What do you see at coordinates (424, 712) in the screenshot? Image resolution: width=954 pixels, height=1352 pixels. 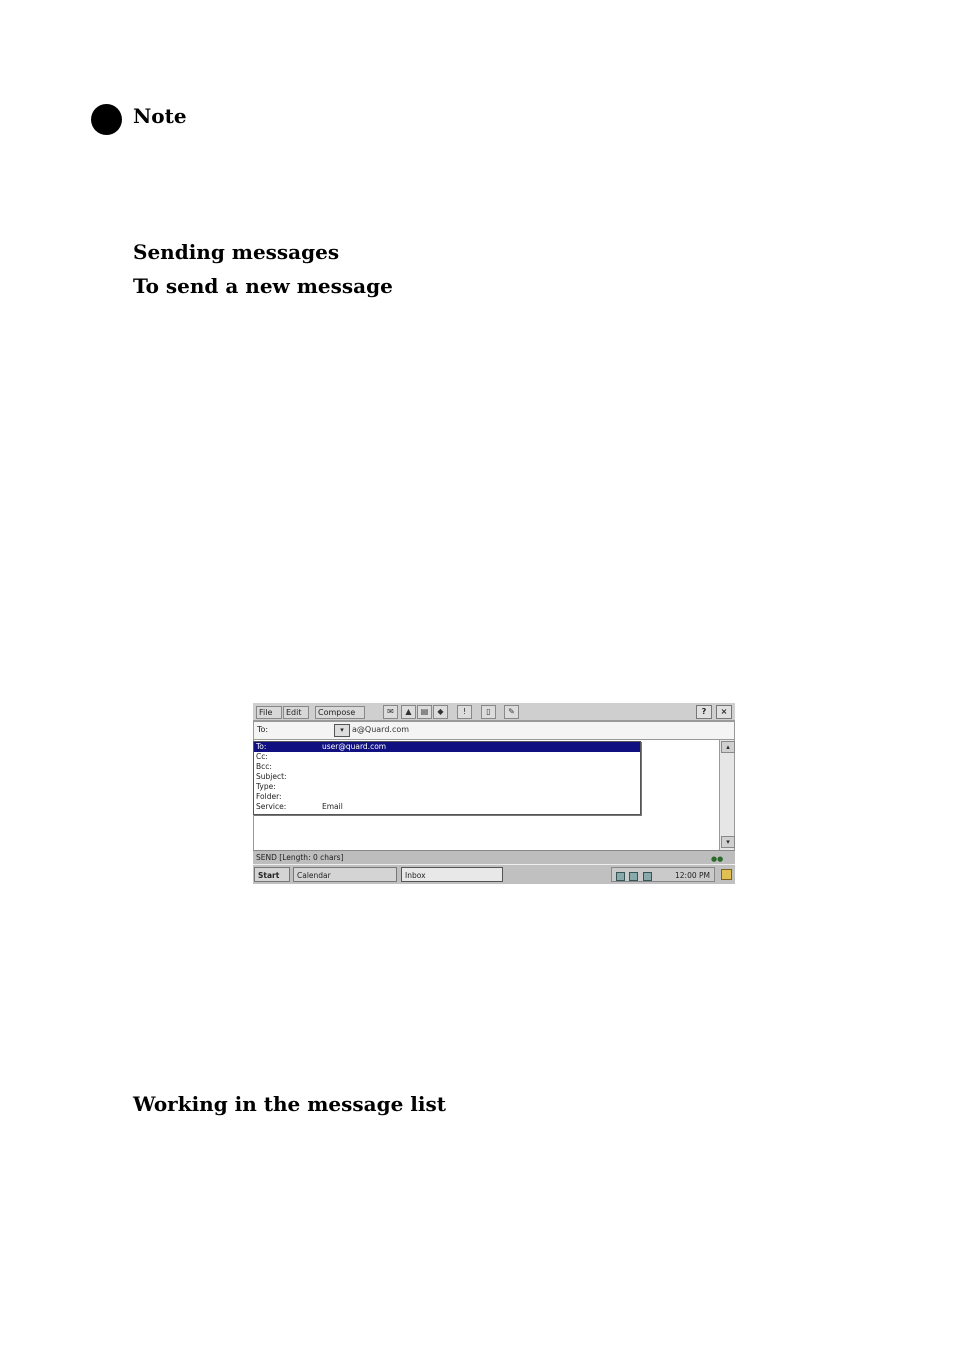 I see `address-book-icon: ▤` at bounding box center [424, 712].